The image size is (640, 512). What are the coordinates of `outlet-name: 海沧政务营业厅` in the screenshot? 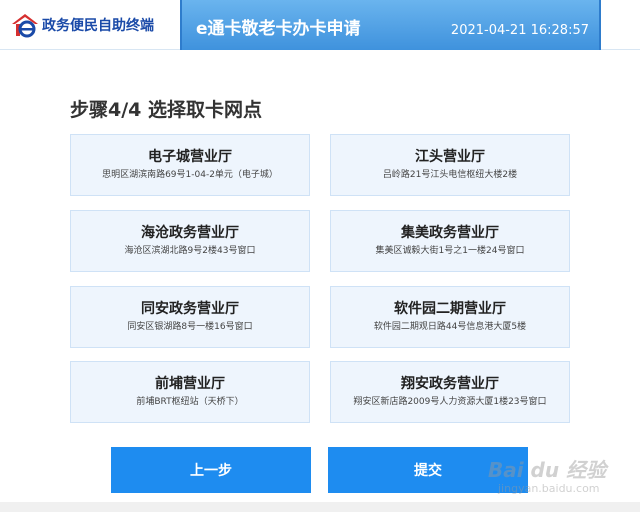 It's located at (190, 233).